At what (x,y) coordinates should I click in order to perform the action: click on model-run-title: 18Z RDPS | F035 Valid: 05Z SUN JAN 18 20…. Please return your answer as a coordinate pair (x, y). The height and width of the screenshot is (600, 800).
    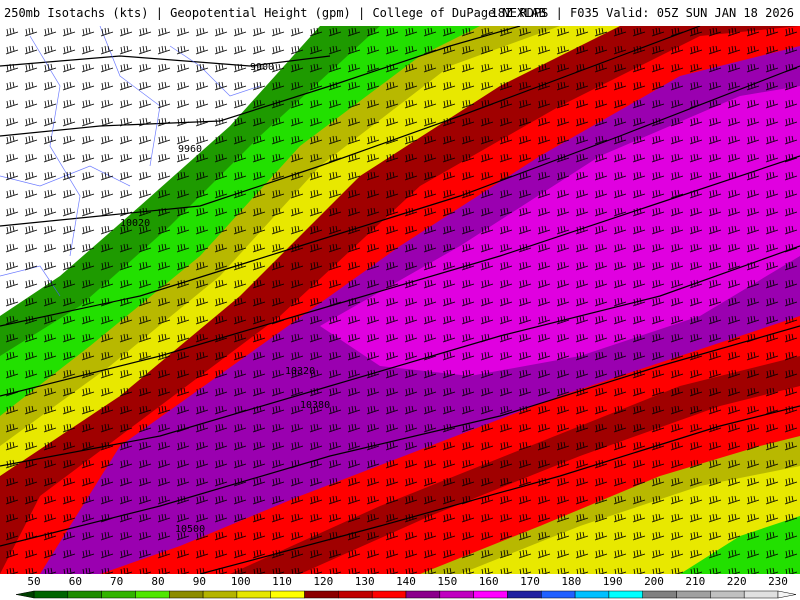
    Looking at the image, I should click on (642, 13).